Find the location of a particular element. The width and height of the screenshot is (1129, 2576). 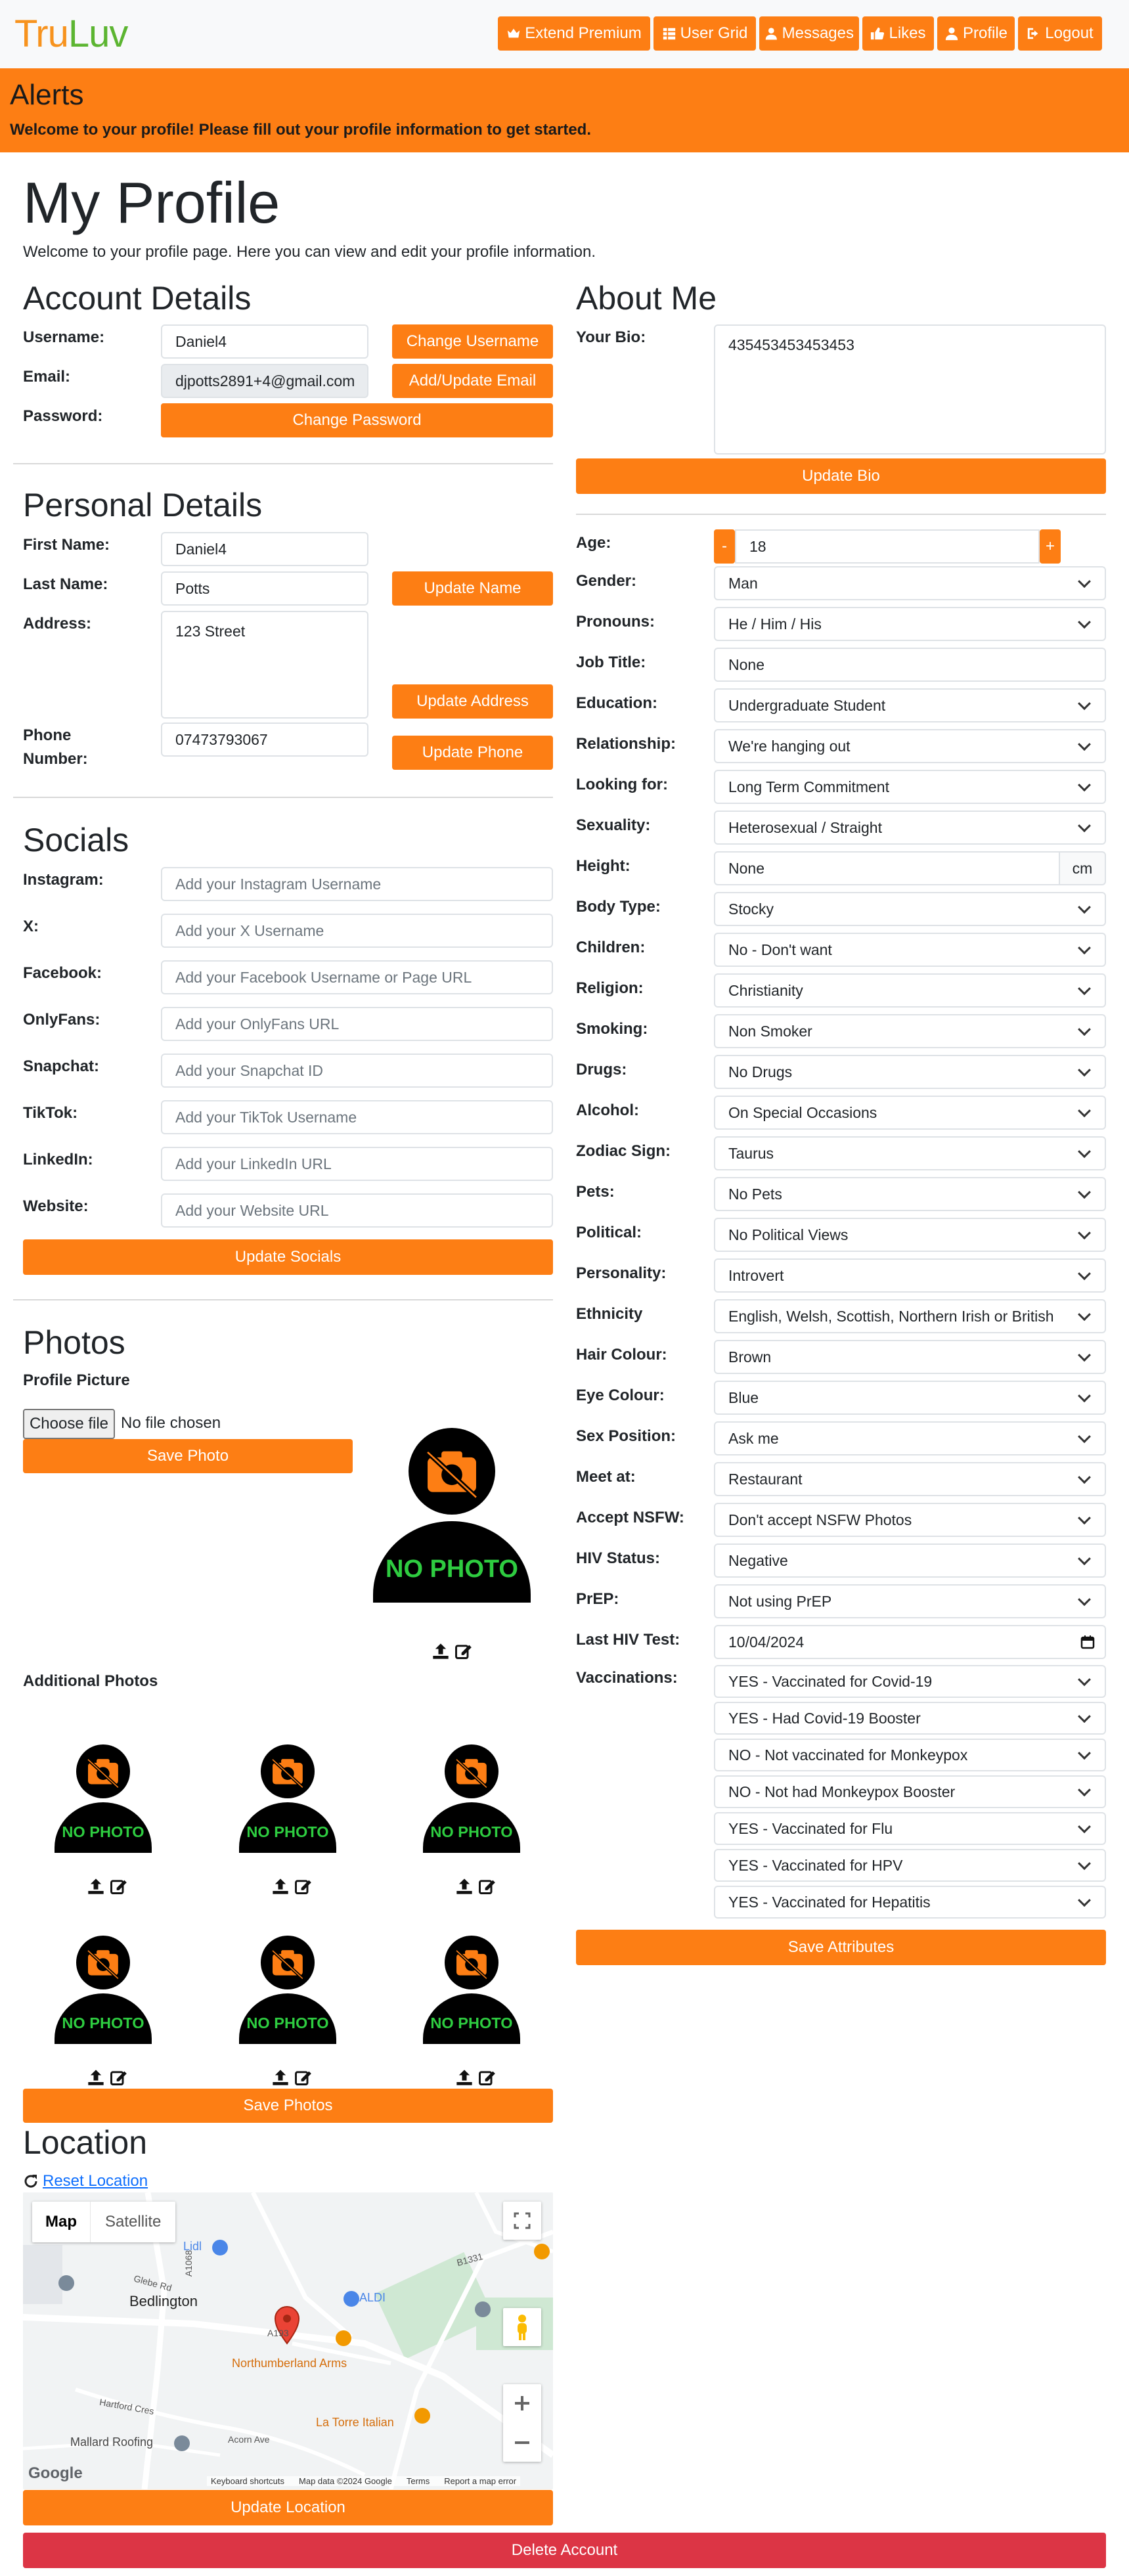

attribute-select: Blue is located at coordinates (910, 1398).